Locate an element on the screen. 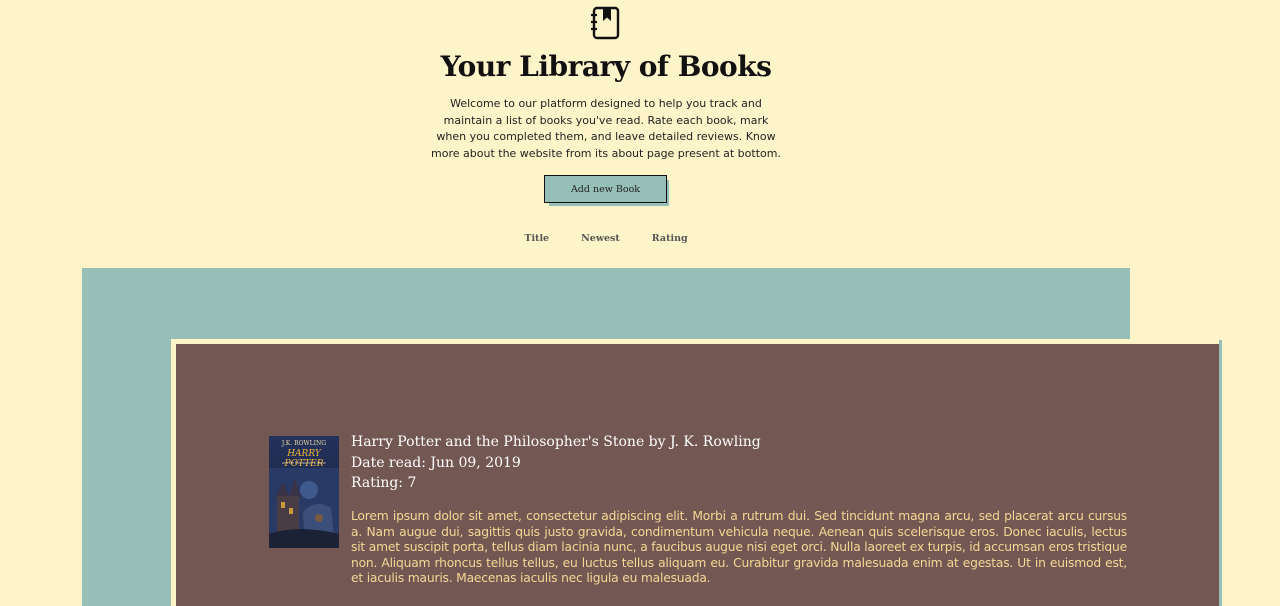  add-book-button-wrap: Add new Book is located at coordinates (607, 191).